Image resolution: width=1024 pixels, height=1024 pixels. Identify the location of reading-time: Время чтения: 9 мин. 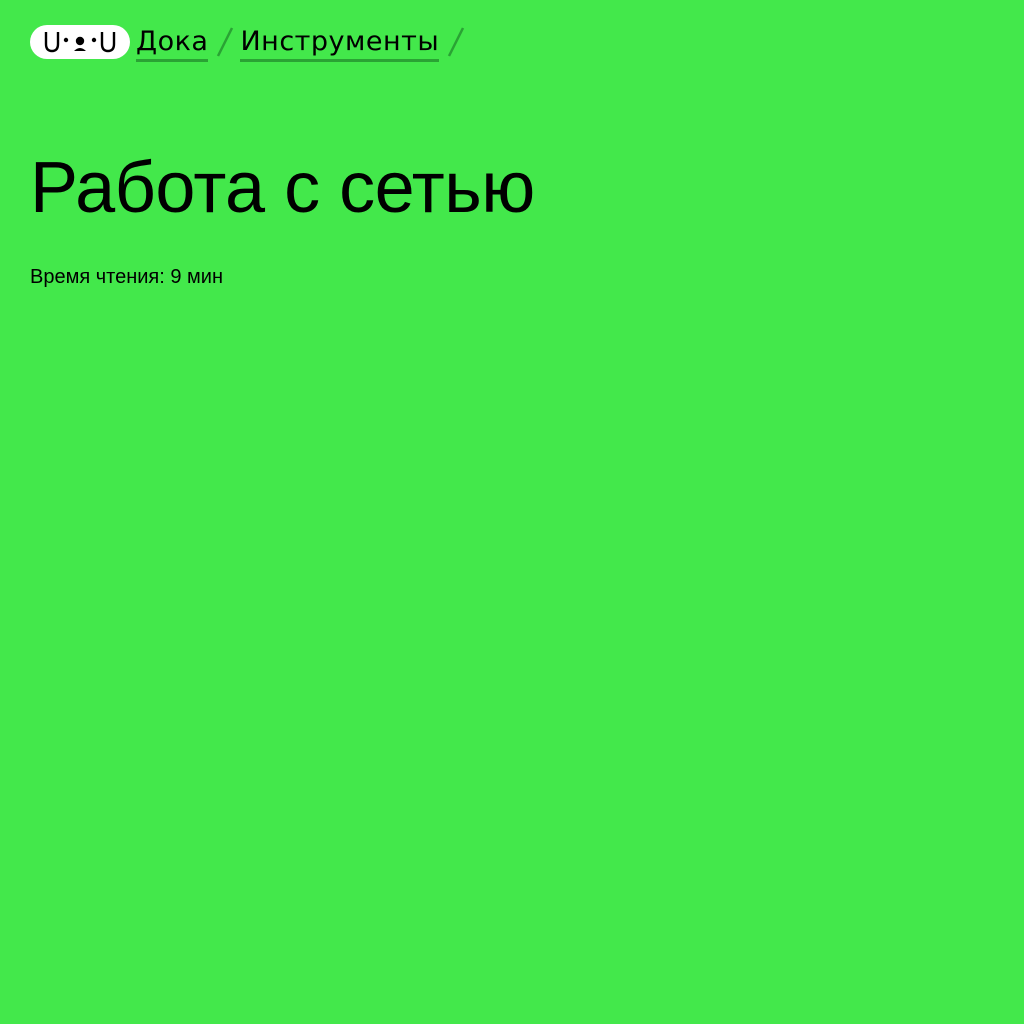
(127, 277).